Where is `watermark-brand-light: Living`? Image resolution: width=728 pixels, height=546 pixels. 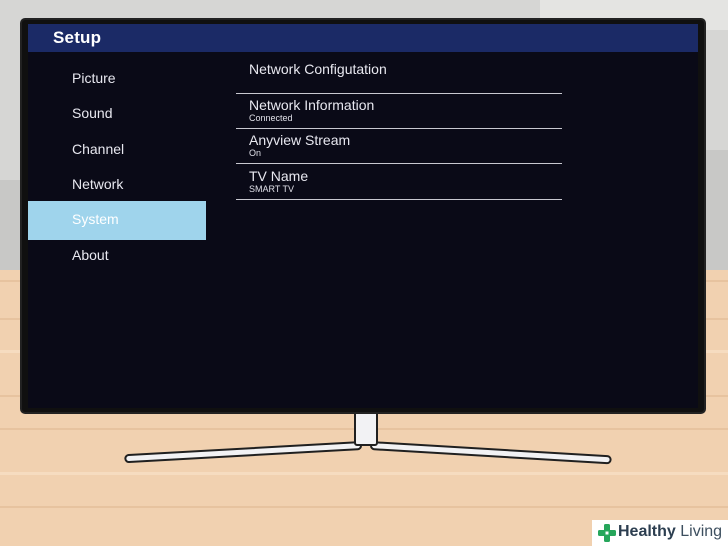 watermark-brand-light: Living is located at coordinates (699, 531).